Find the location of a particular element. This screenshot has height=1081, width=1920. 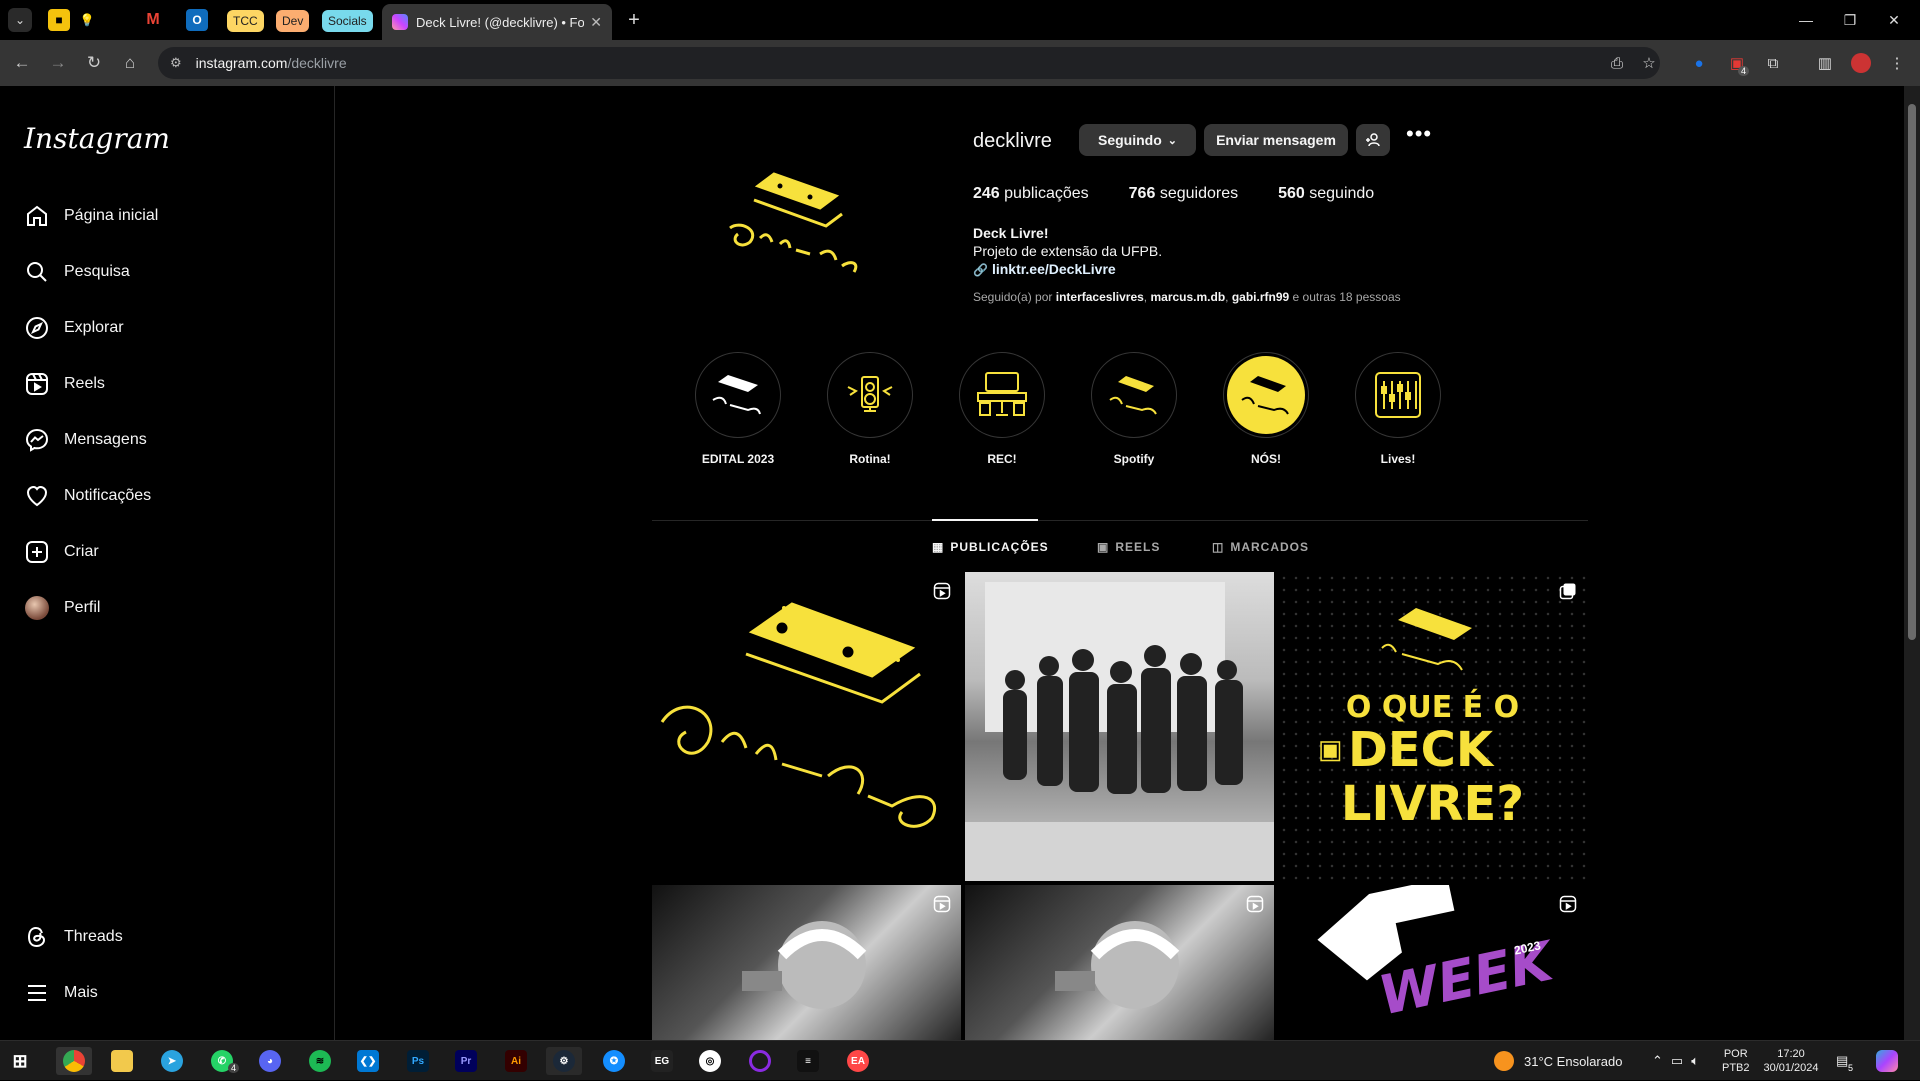

clock: 17:20 30/01/2024 is located at coordinates (1791, 1061).